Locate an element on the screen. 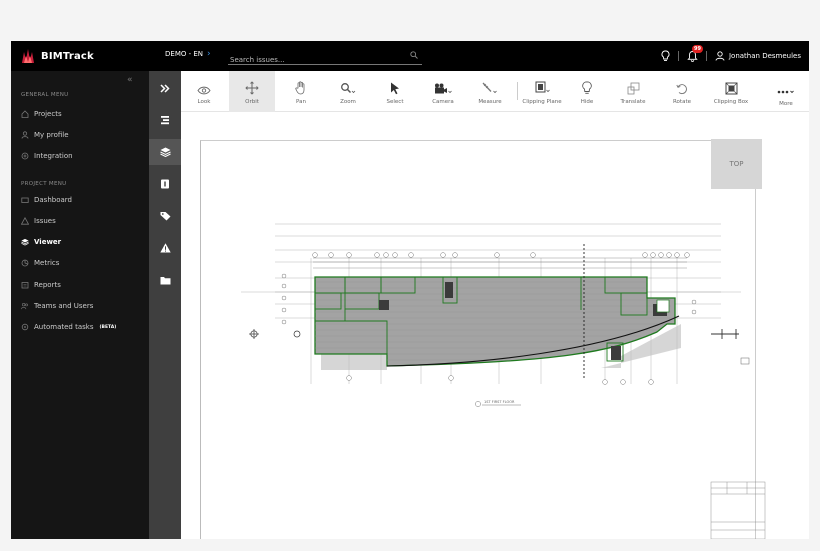  sidebar-item-label: Integration is located at coordinates (53, 156).